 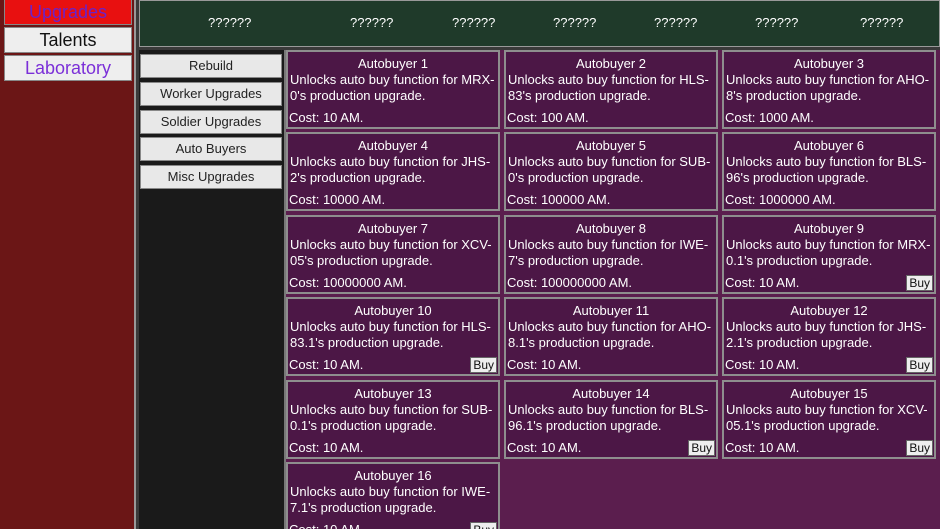 I want to click on rebuild-button: Rebuild, so click(x=211, y=66).